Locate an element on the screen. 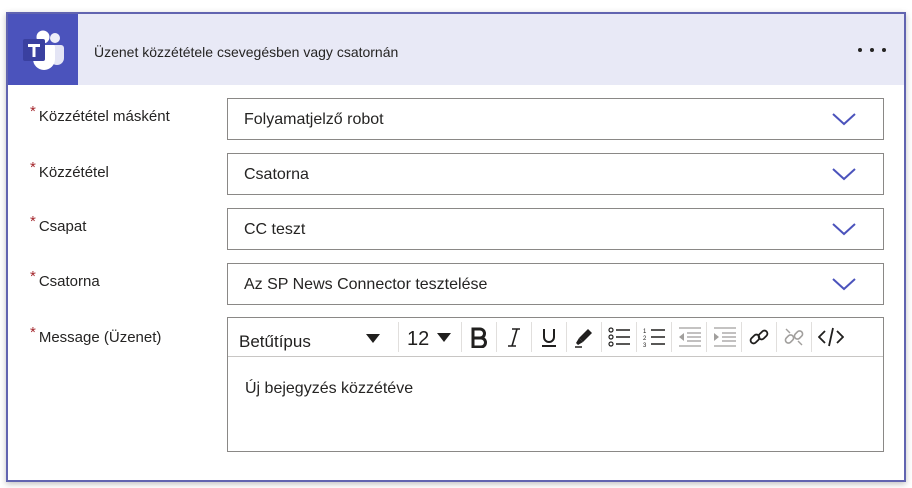 The image size is (912, 488). editor-toolbar: Betűtípus 12 1 2 3 is located at coordinates (555, 337).